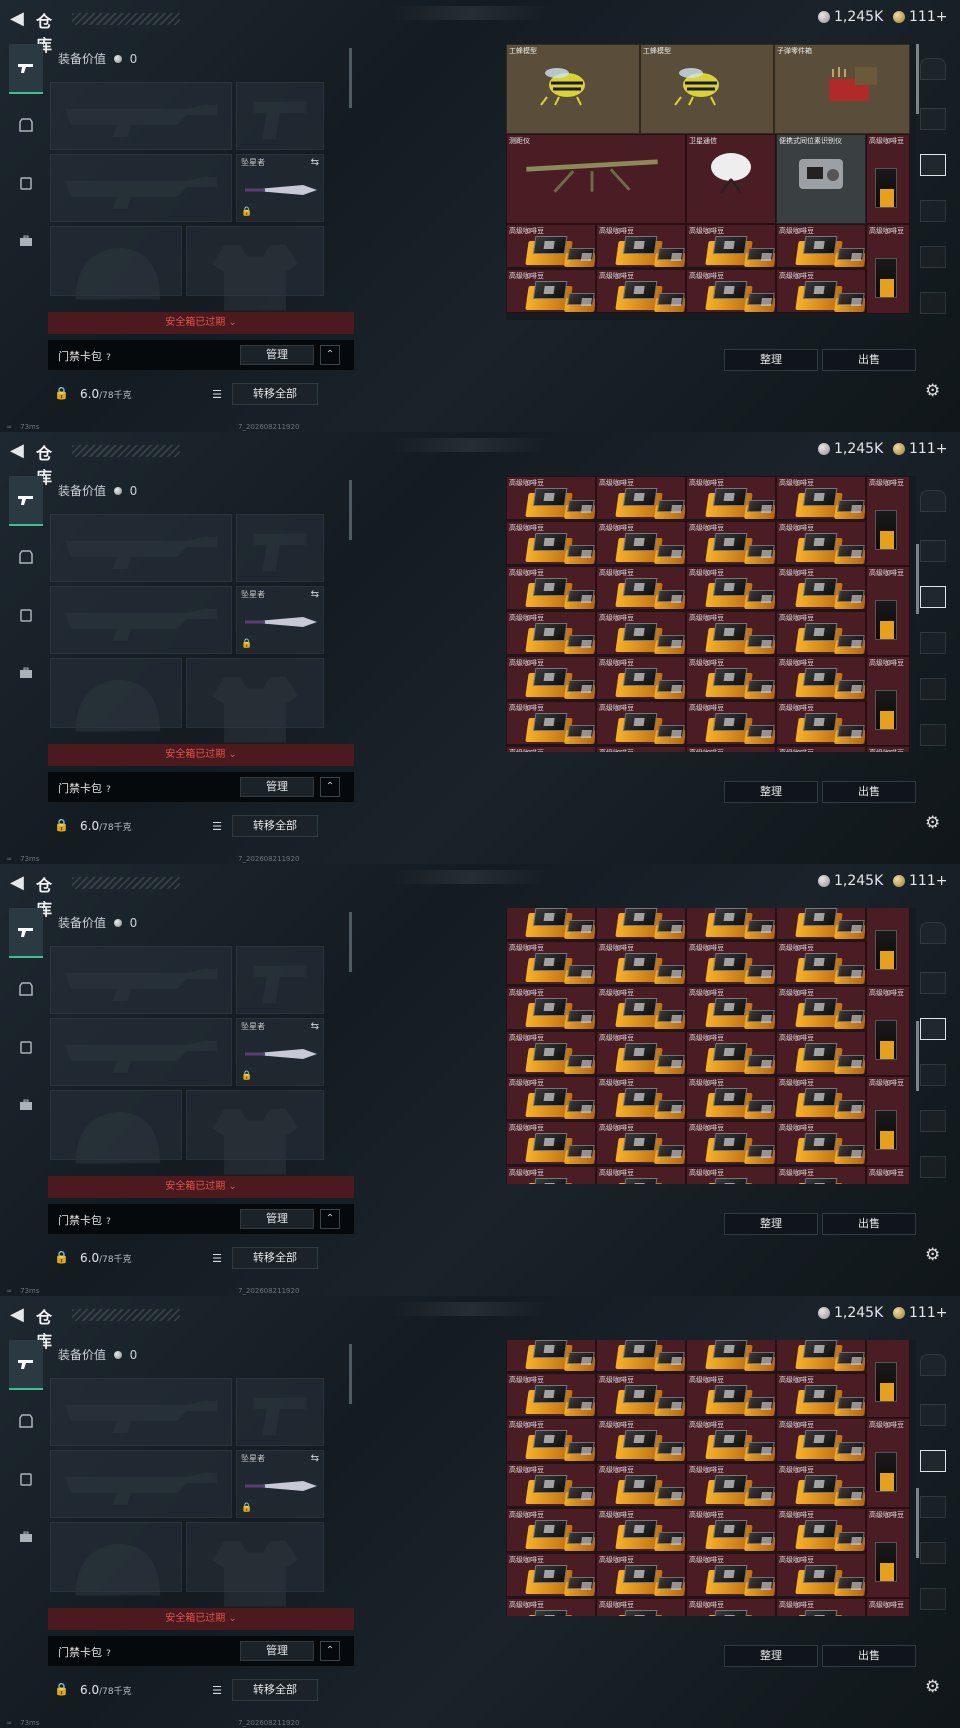  What do you see at coordinates (280, 980) in the screenshot?
I see `sidearm-slot` at bounding box center [280, 980].